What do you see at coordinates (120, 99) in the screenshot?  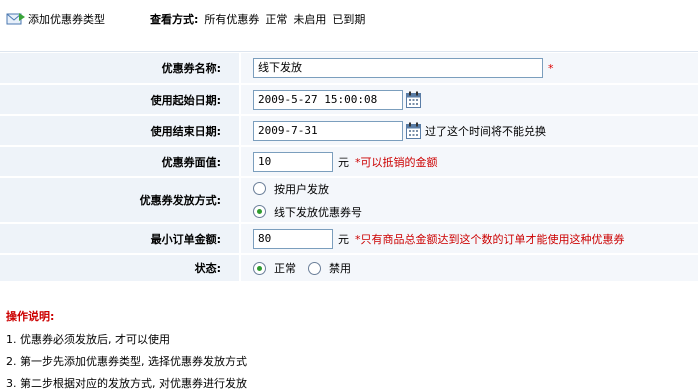 I see `start-date-label: 使用起始日期:` at bounding box center [120, 99].